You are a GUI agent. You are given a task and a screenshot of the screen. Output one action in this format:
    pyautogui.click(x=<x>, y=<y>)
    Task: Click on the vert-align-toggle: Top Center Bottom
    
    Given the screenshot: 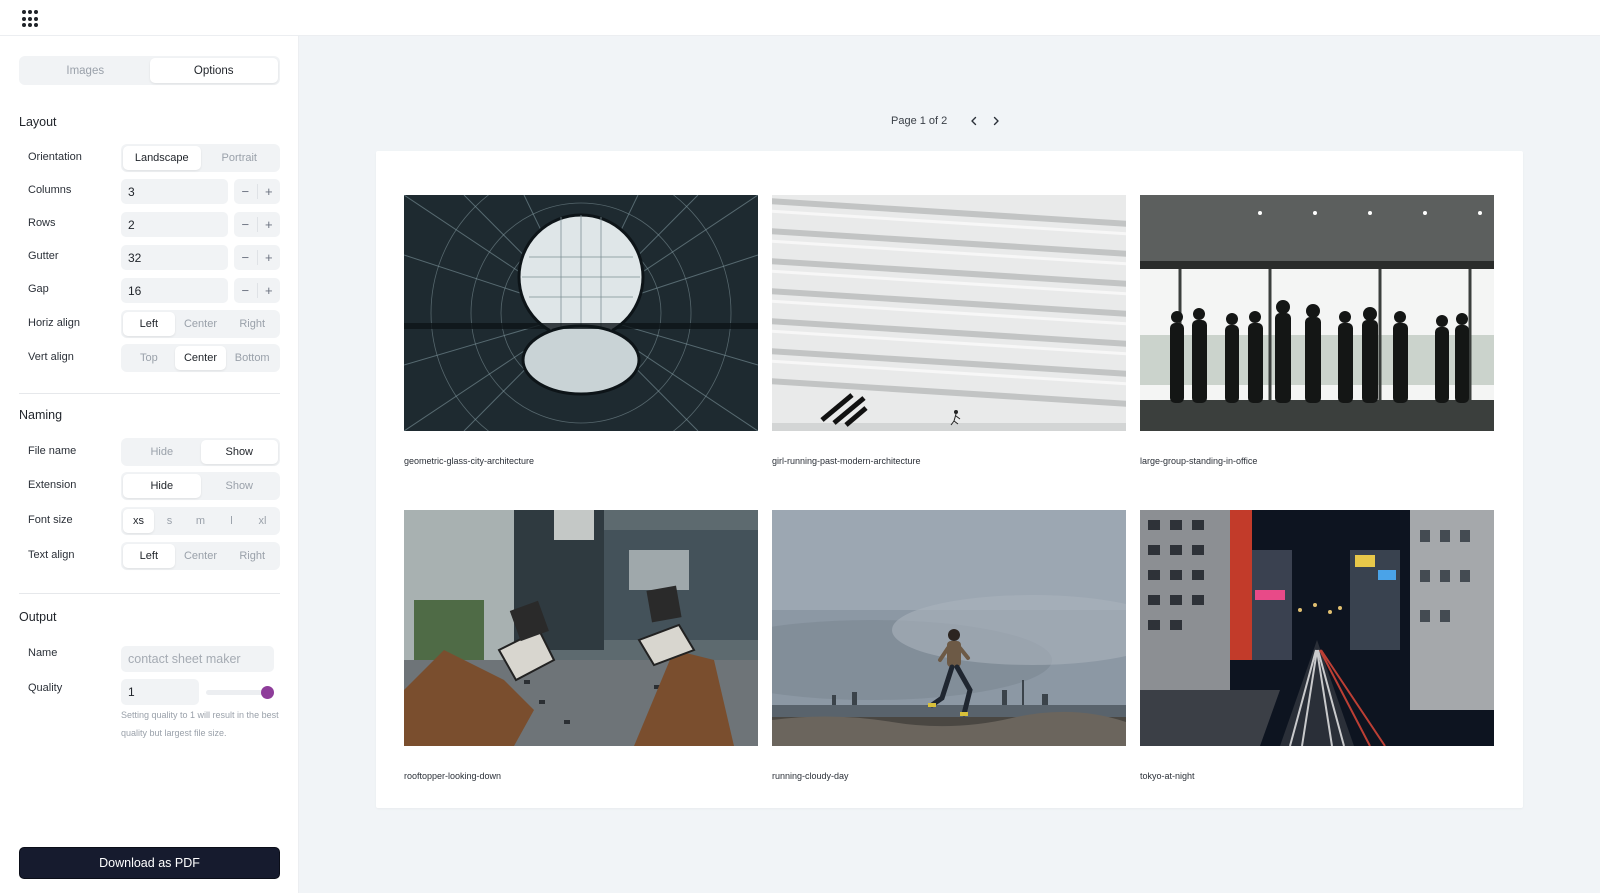 What is the action you would take?
    pyautogui.click(x=200, y=358)
    